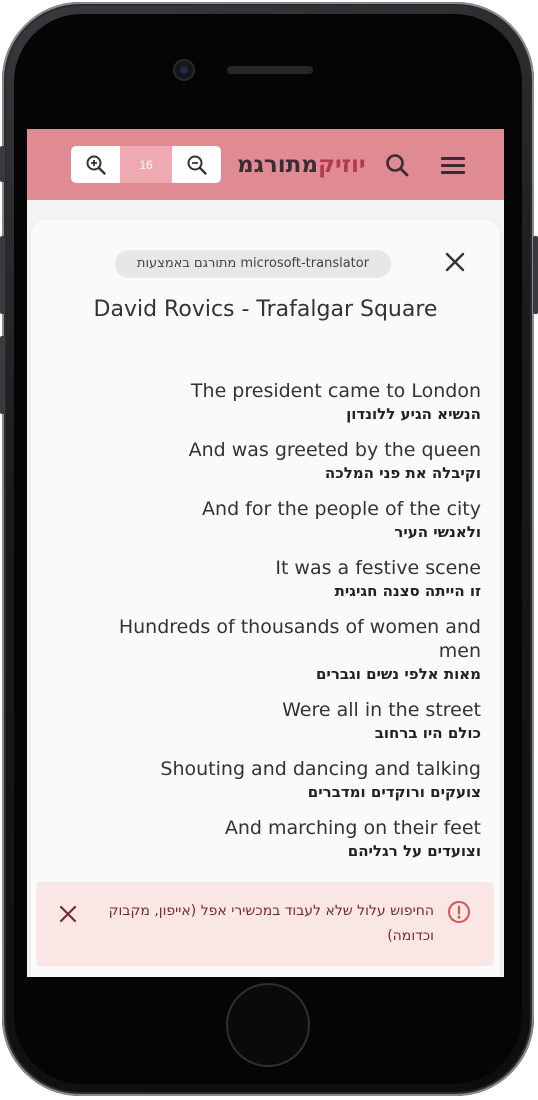 The height and width of the screenshot is (1100, 538). I want to click on zoom-out-icon, so click(197, 165).